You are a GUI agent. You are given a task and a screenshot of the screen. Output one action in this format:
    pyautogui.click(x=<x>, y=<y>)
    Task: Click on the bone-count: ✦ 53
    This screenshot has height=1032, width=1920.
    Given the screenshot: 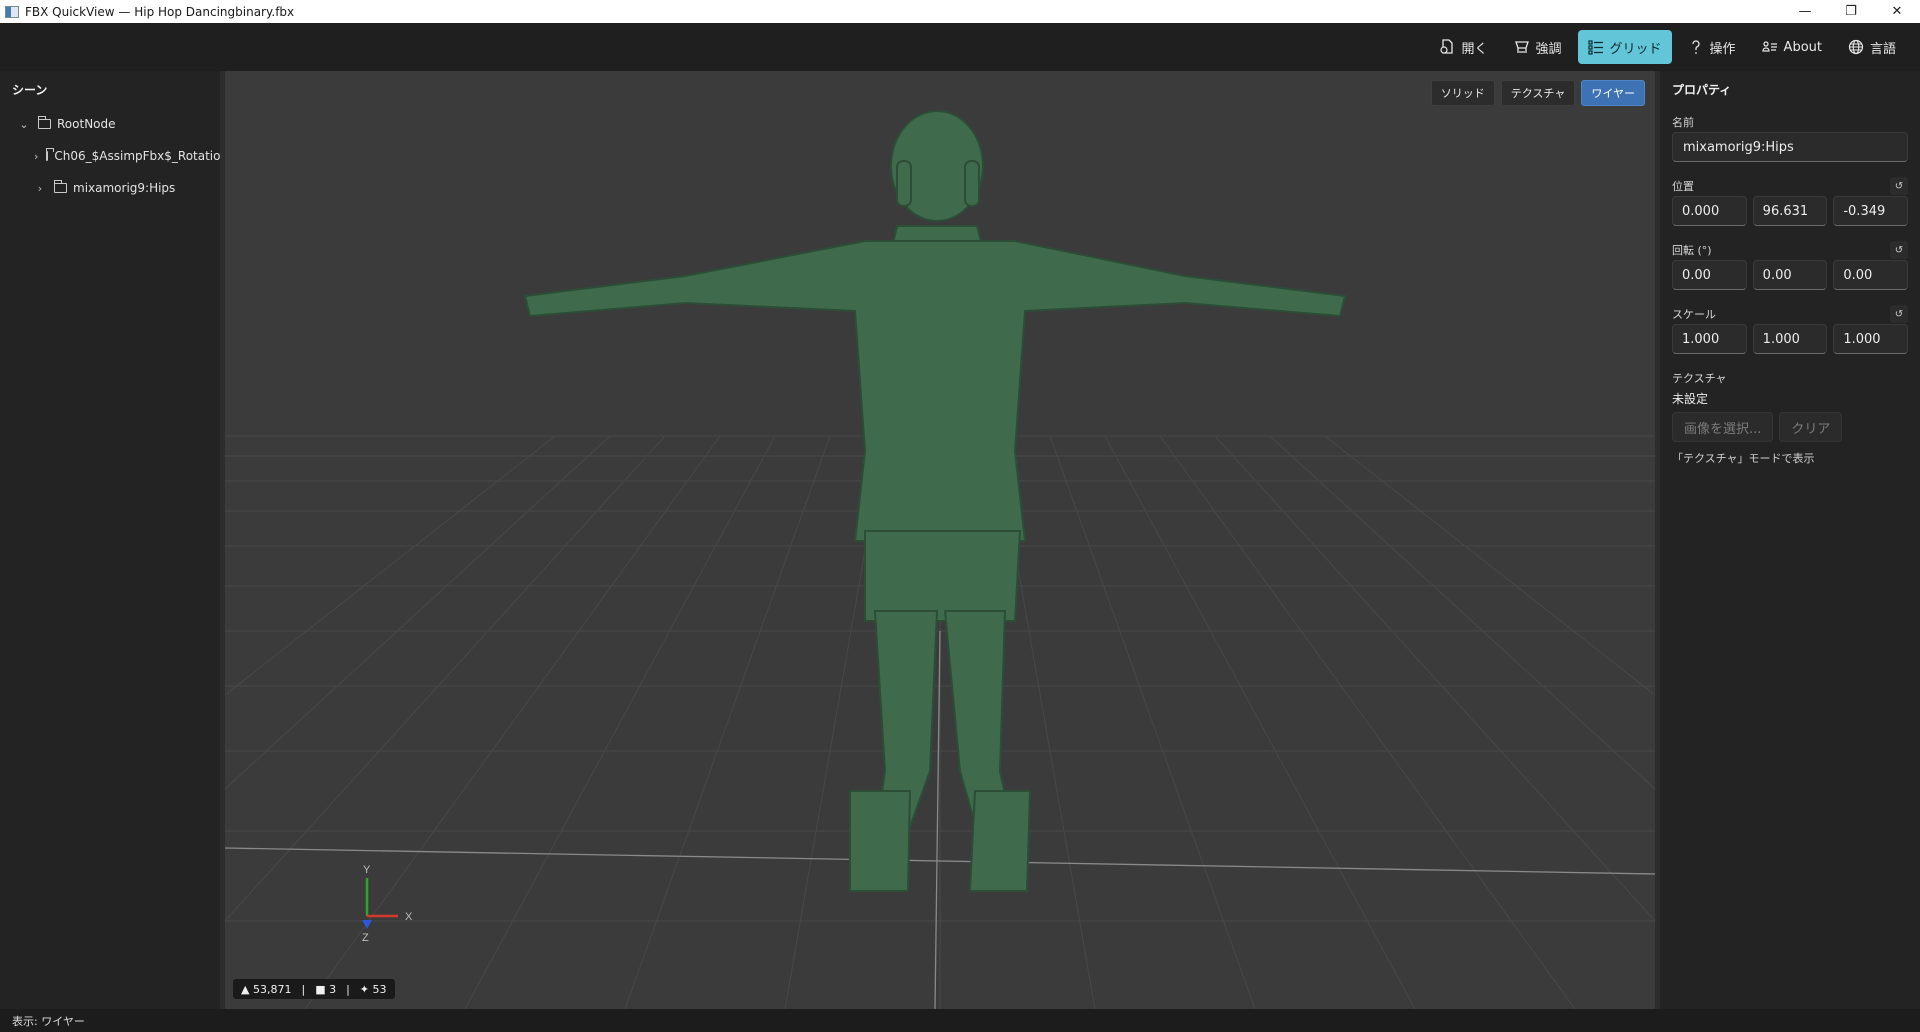 What is the action you would take?
    pyautogui.click(x=373, y=989)
    